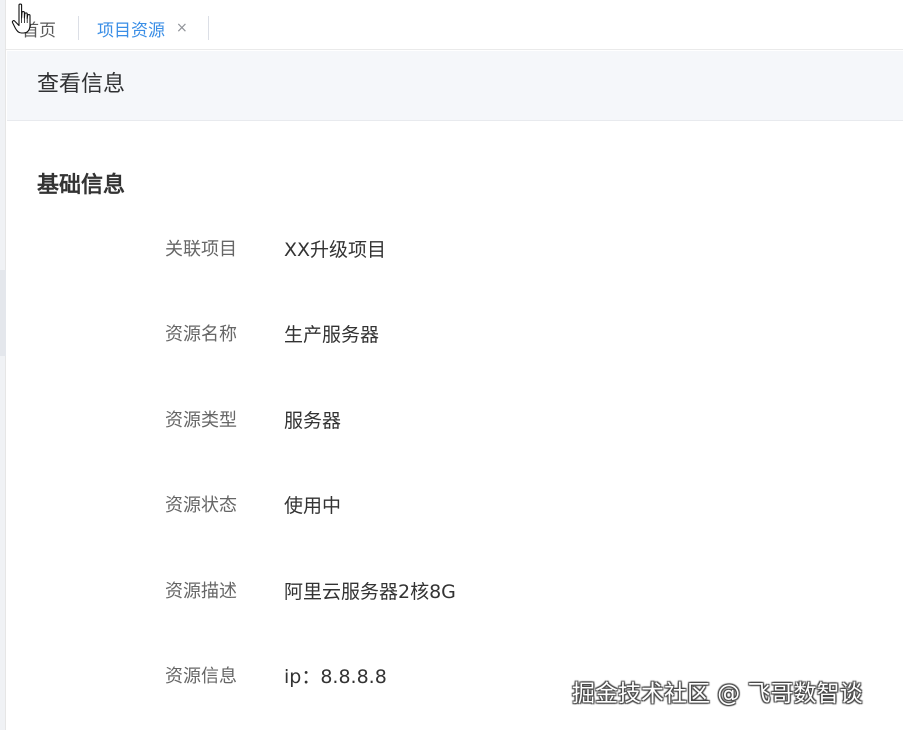 The height and width of the screenshot is (730, 903). Describe the element at coordinates (451, 421) in the screenshot. I see `field-resource-type: 资源类型 服务器` at that location.